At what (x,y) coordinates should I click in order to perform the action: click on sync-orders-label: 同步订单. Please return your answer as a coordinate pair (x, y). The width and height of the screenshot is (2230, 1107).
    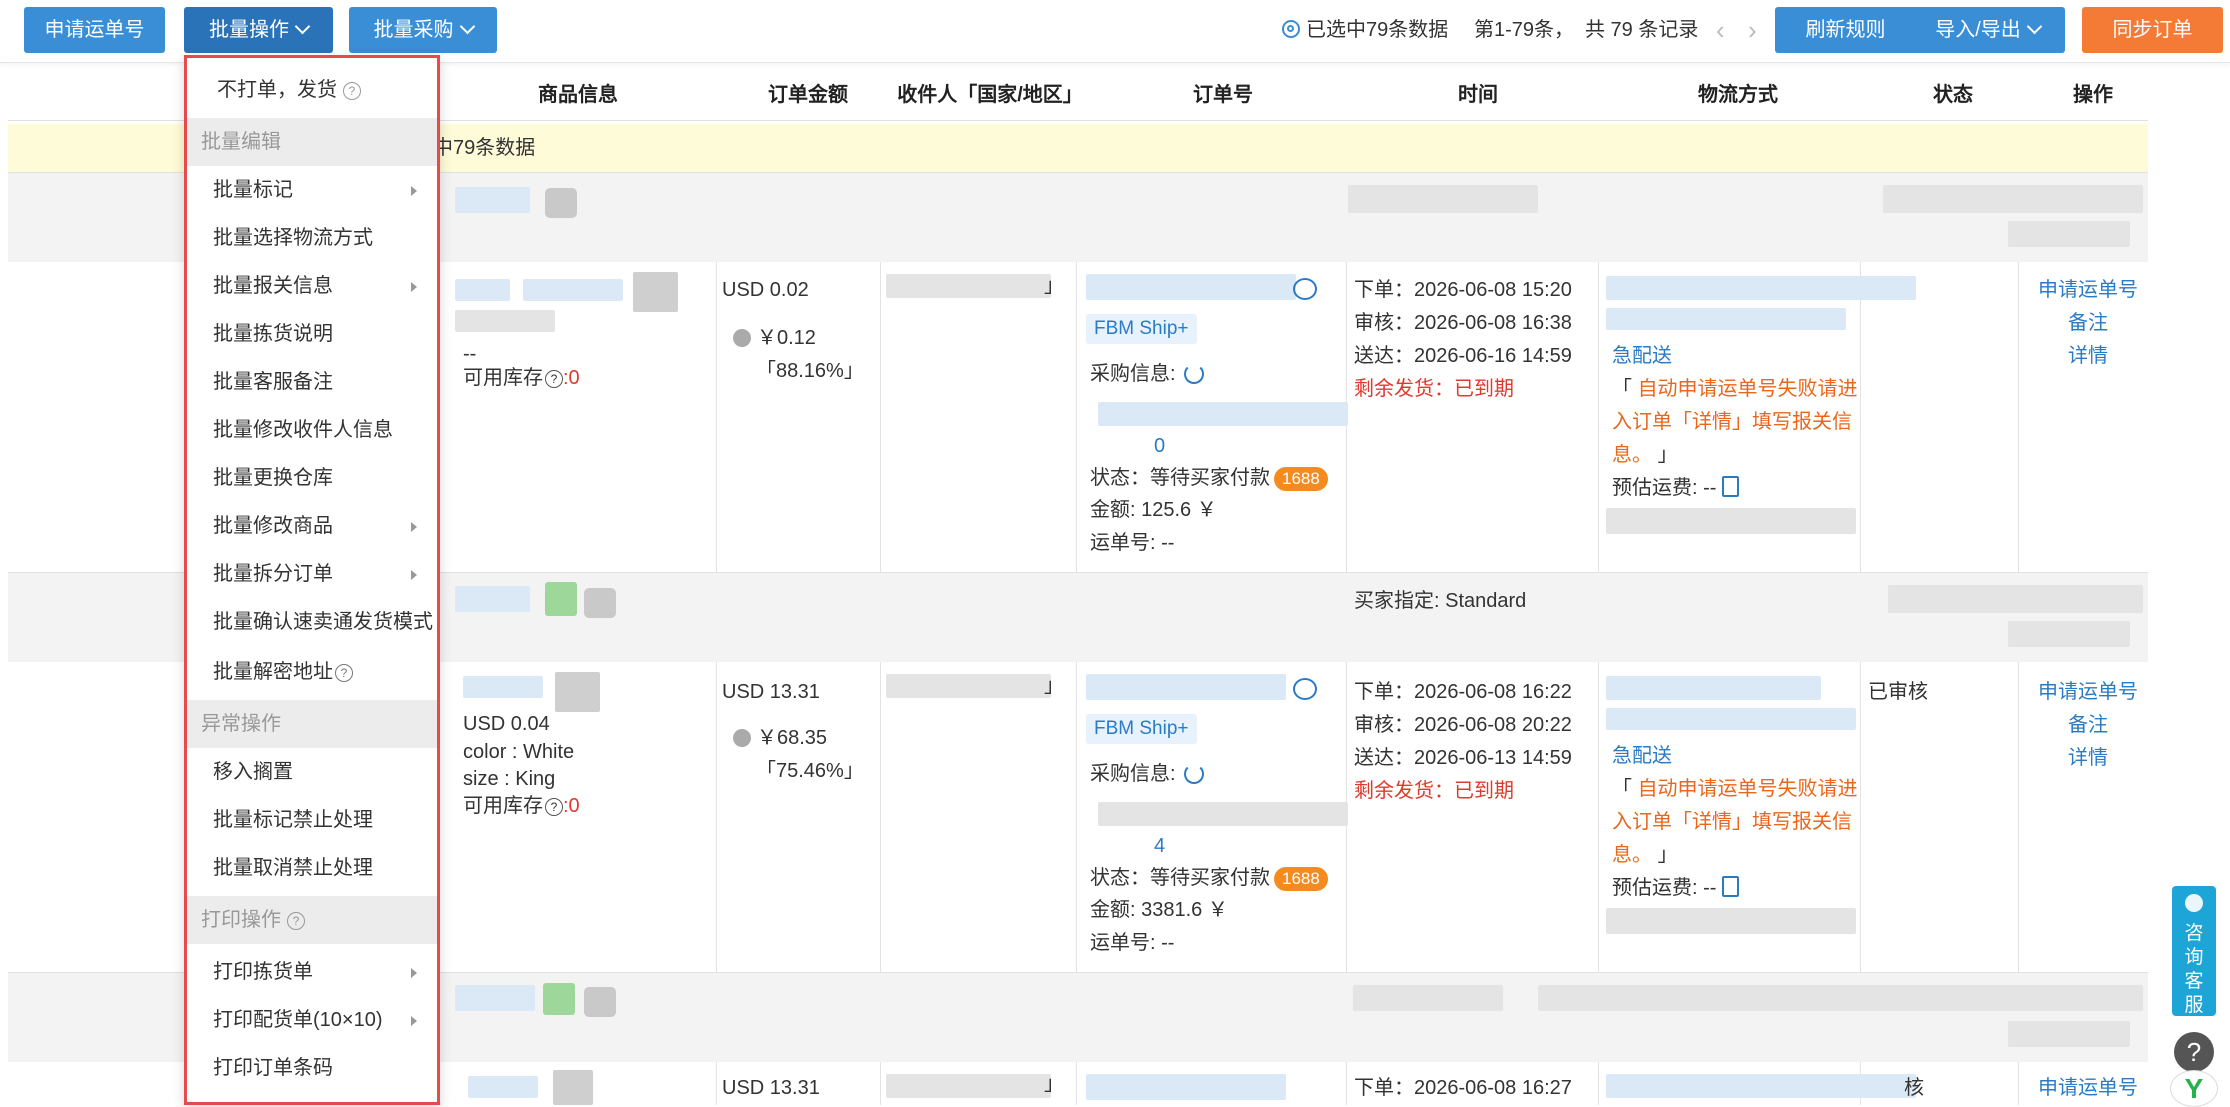
    Looking at the image, I should click on (2152, 30).